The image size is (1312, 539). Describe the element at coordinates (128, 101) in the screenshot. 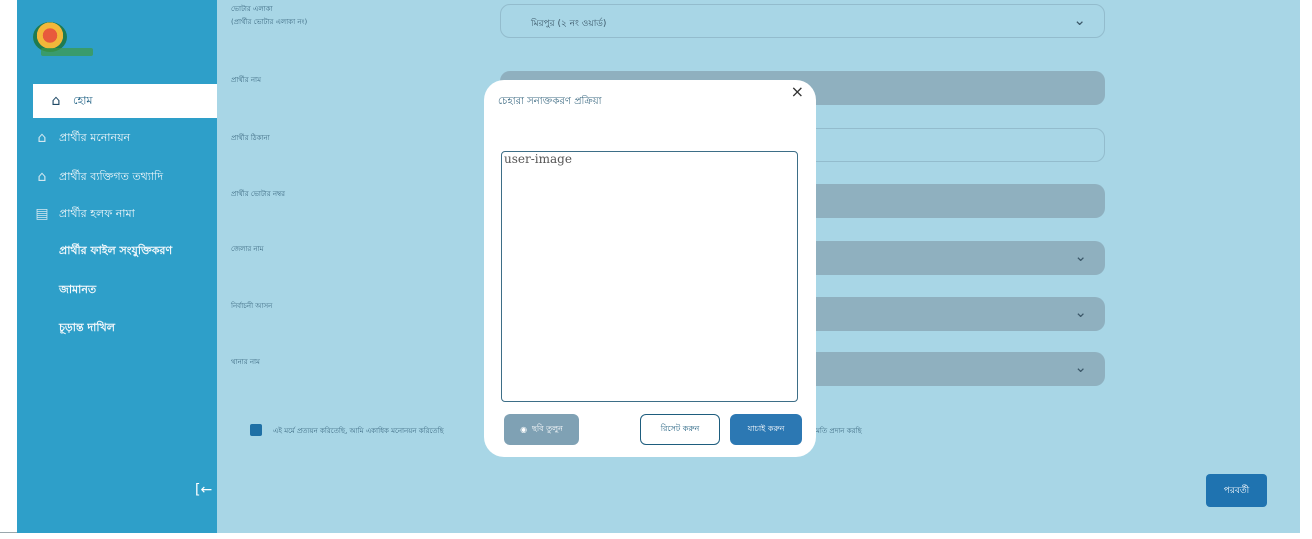

I see `sidebar-item-home: ⌂ হোম` at that location.